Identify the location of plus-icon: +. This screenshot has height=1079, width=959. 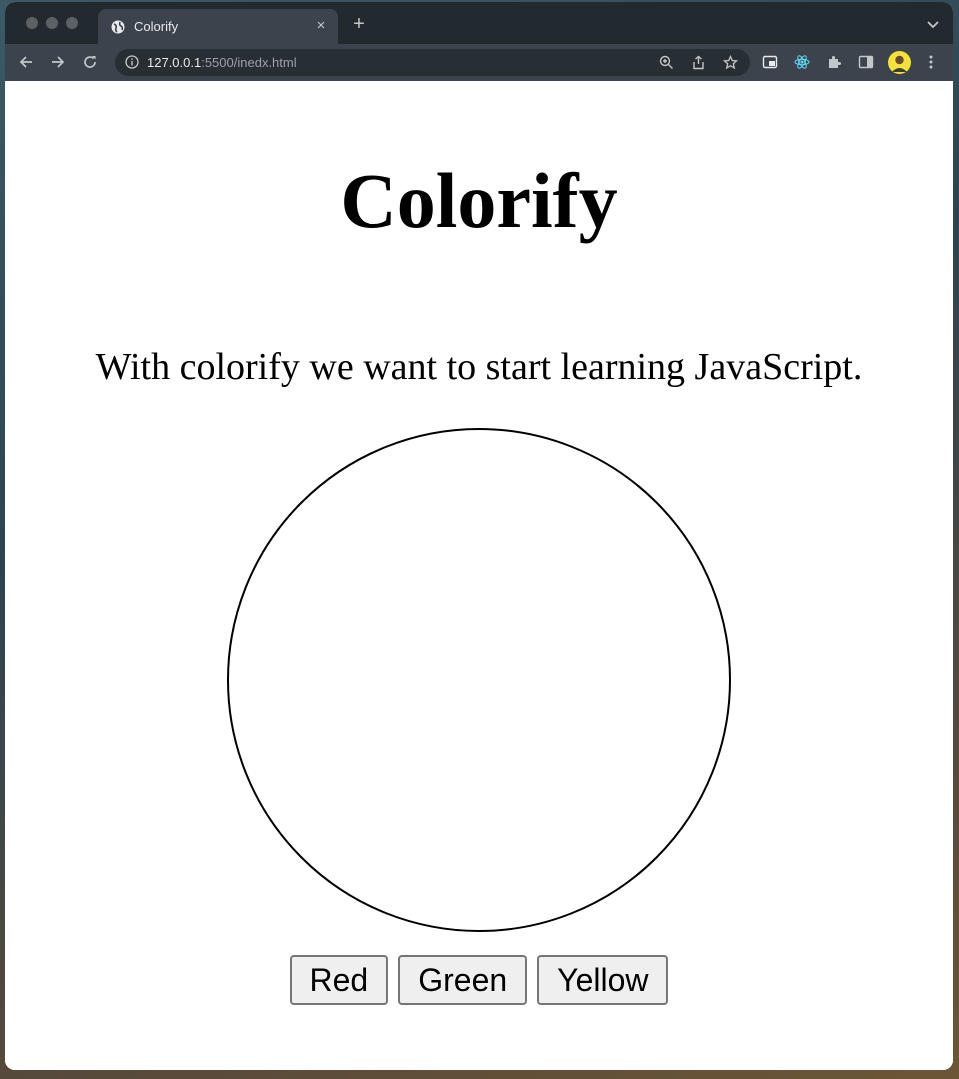
(359, 24).